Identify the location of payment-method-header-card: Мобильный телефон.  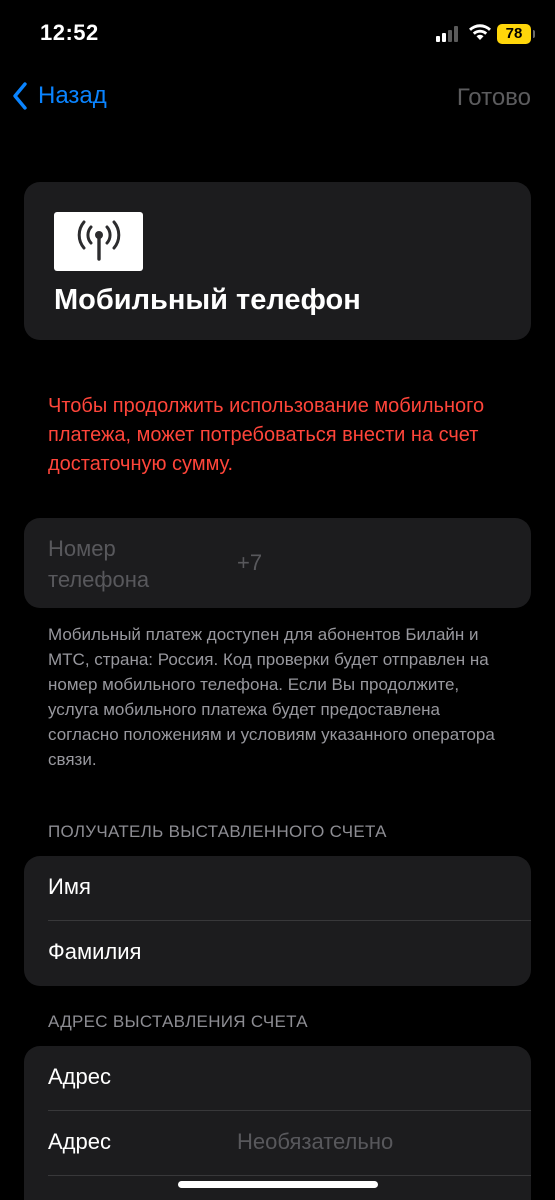
(277, 261).